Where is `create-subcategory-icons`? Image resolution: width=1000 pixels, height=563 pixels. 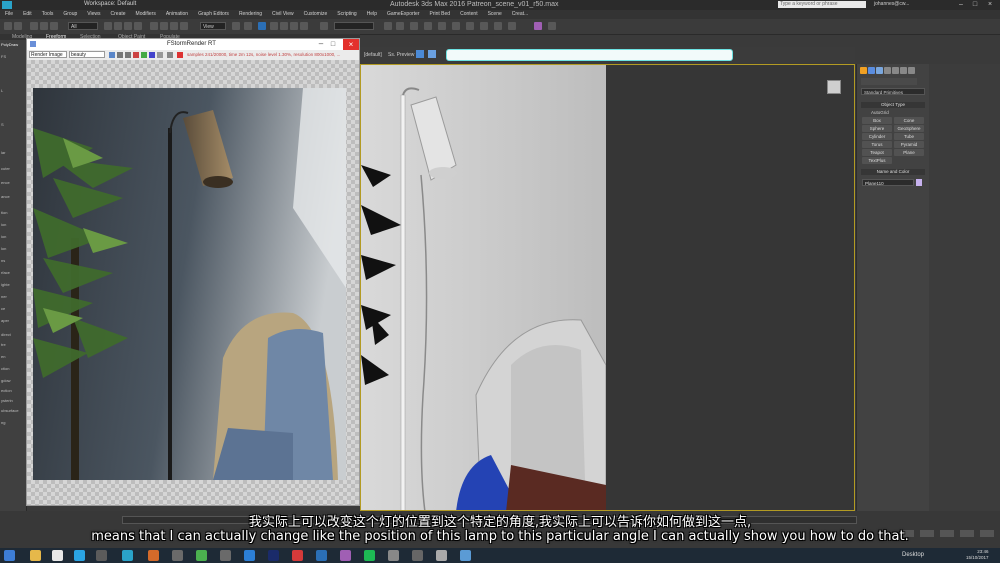
create-subcategory-icons is located at coordinates (889, 81).